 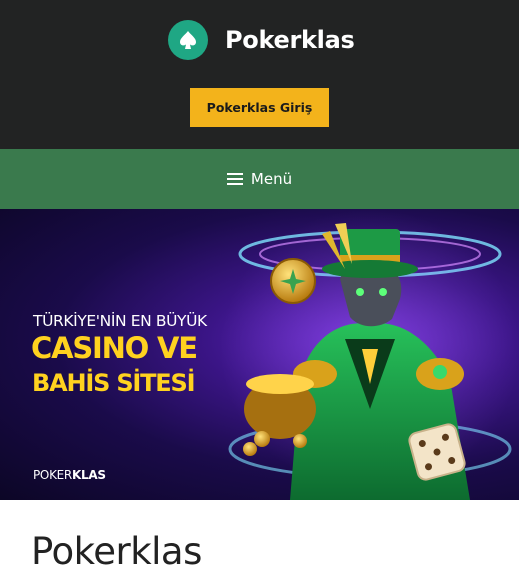 I want to click on banner-headline-1: CASINO VE, so click(x=114, y=348).